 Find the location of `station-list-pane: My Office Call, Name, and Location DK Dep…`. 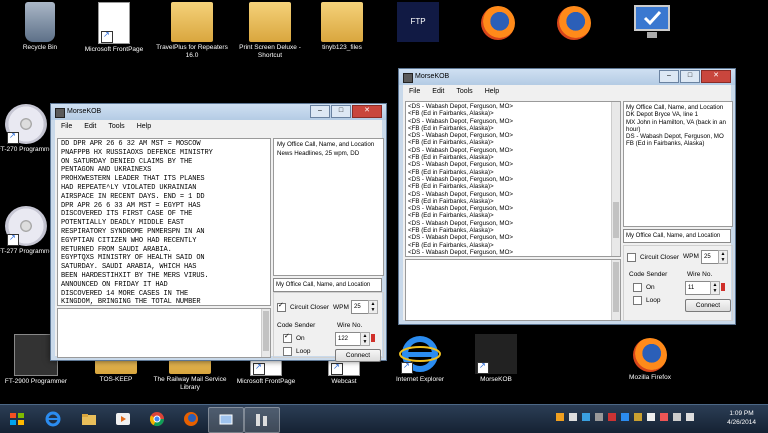

station-list-pane: My Office Call, Name, and Location DK Dep… is located at coordinates (678, 164).